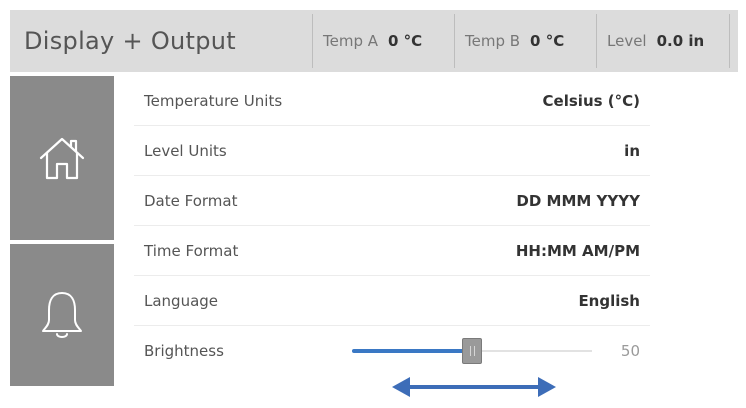  I want to click on setting-value: Celsius (°C), so click(591, 101).